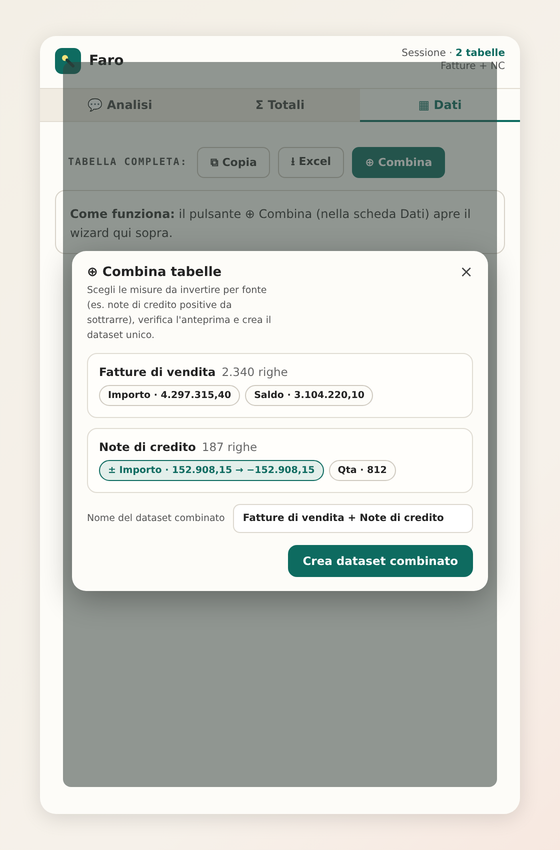 The height and width of the screenshot is (850, 560). Describe the element at coordinates (352, 518) in the screenshot. I see `dataset-name-field: Fatture di vendita + Note di credito` at that location.